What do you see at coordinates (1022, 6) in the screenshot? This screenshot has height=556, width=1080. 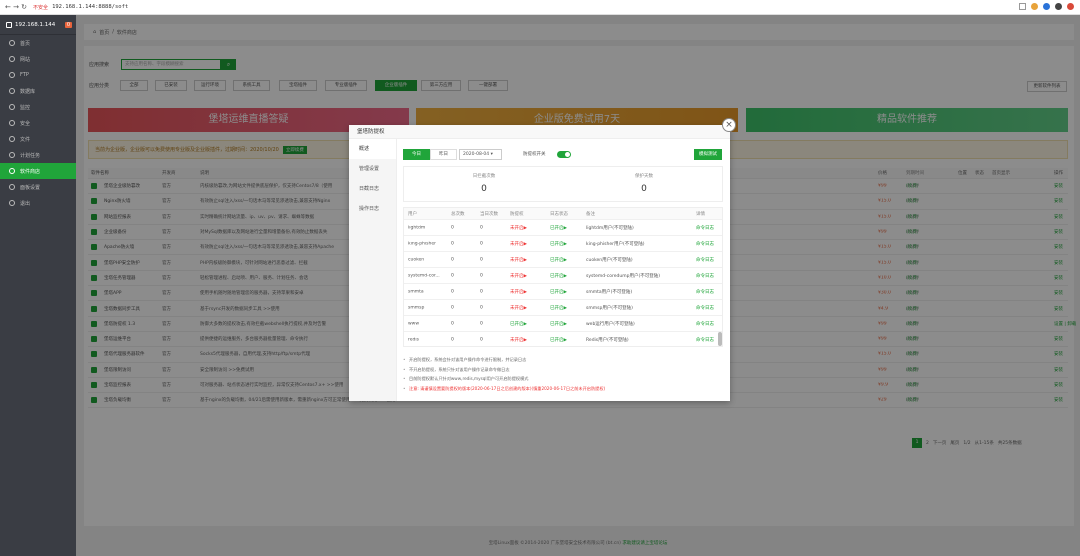 I see `star-icon` at bounding box center [1022, 6].